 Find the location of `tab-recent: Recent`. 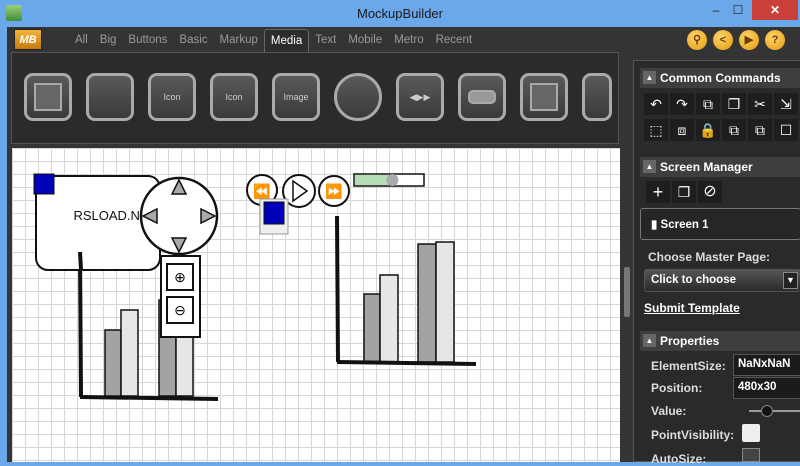

tab-recent: Recent is located at coordinates (454, 41).